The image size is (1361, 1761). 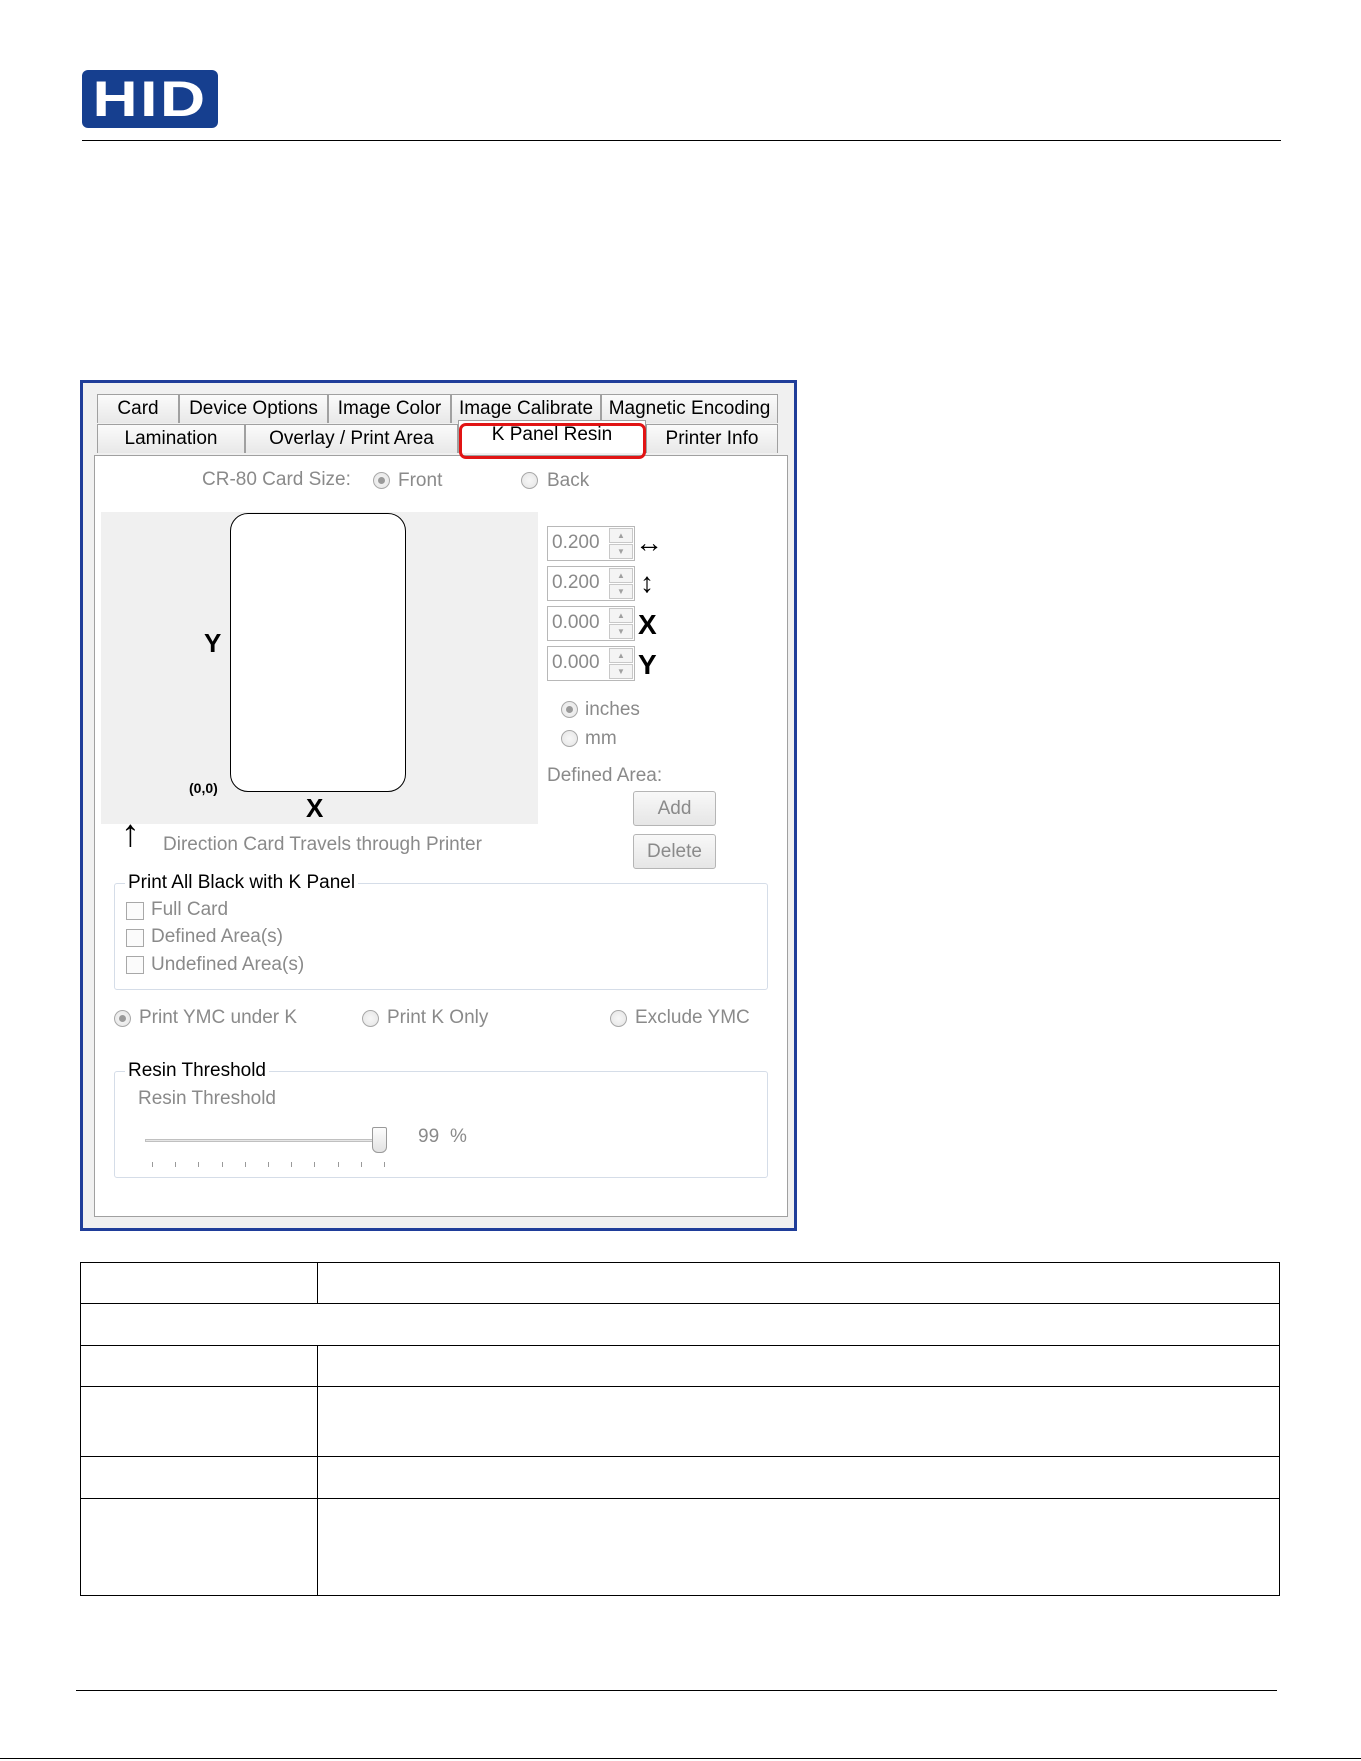 I want to click on bottom-rule, so click(x=680, y=1758).